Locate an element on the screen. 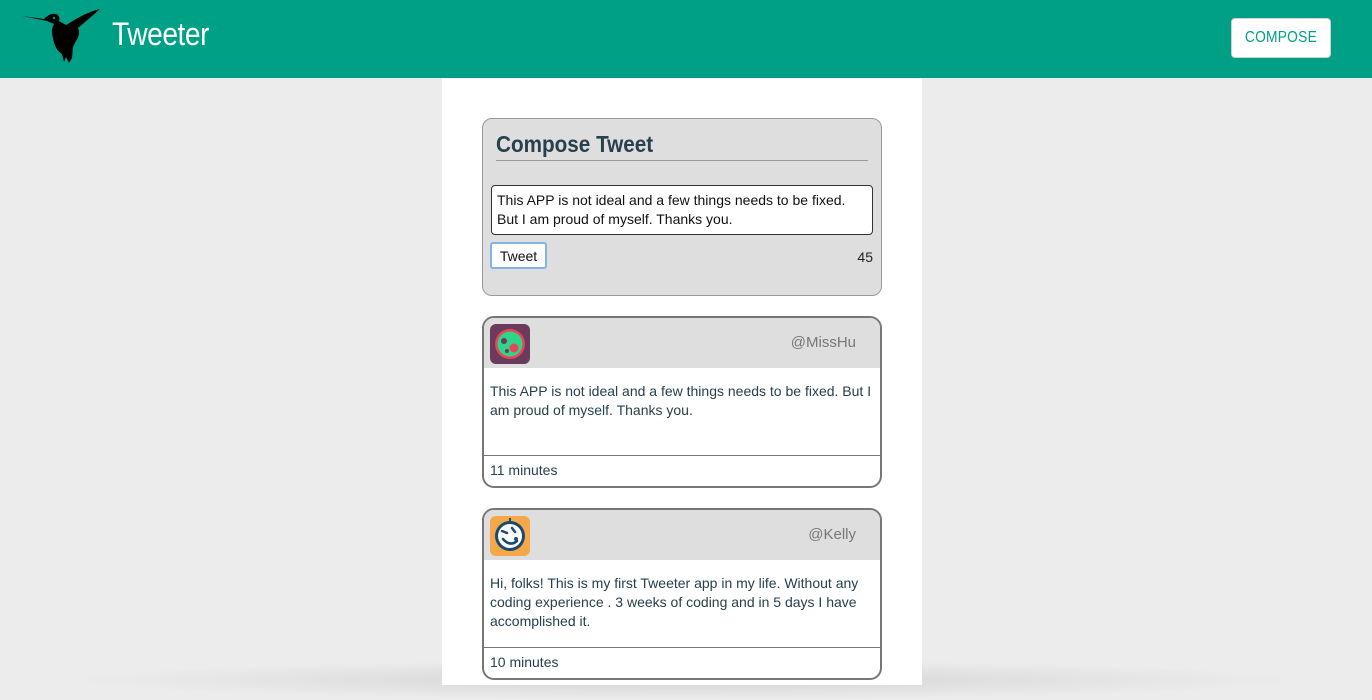  tweet-timestamp: 11 minutes is located at coordinates (524, 470).